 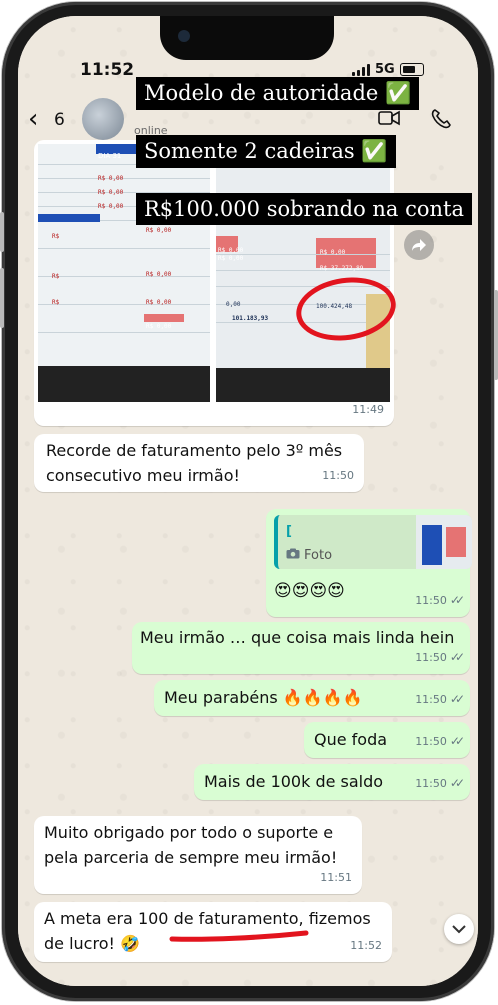 I want to click on message-outgoing: Que foda 11:50 ✓✓, so click(x=387, y=740).